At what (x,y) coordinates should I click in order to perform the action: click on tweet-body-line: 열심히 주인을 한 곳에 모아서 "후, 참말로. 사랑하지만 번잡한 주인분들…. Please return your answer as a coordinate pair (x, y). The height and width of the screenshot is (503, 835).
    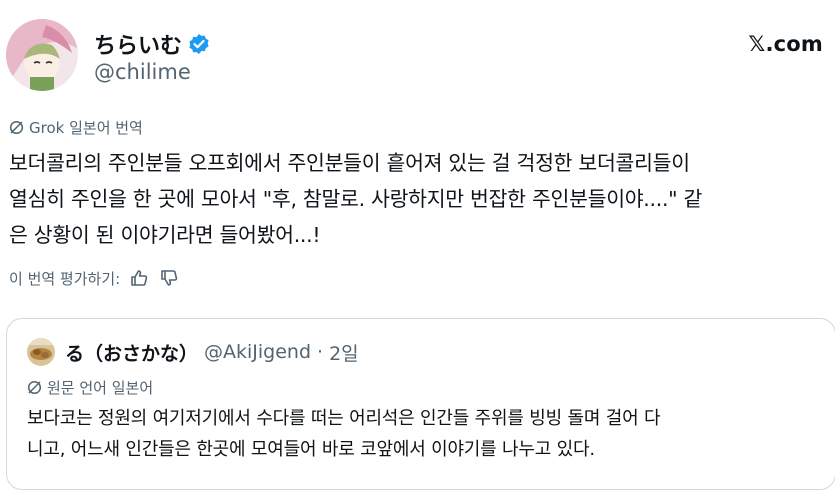
    Looking at the image, I should click on (356, 199).